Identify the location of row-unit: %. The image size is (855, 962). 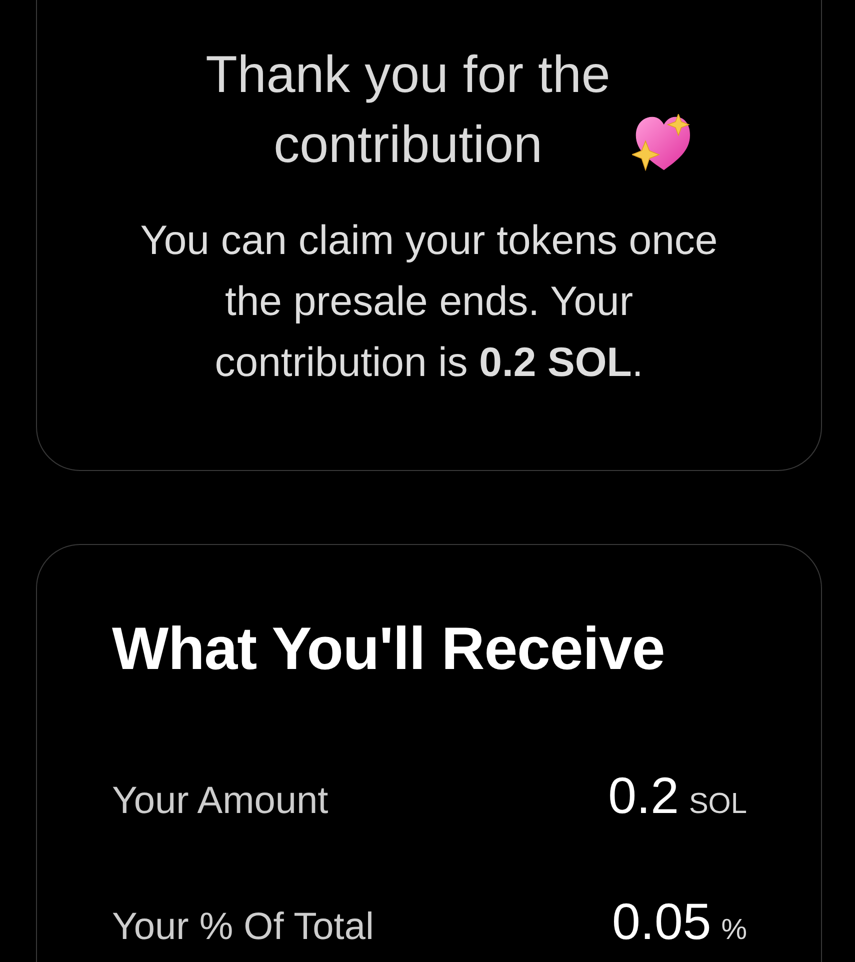
(734, 930).